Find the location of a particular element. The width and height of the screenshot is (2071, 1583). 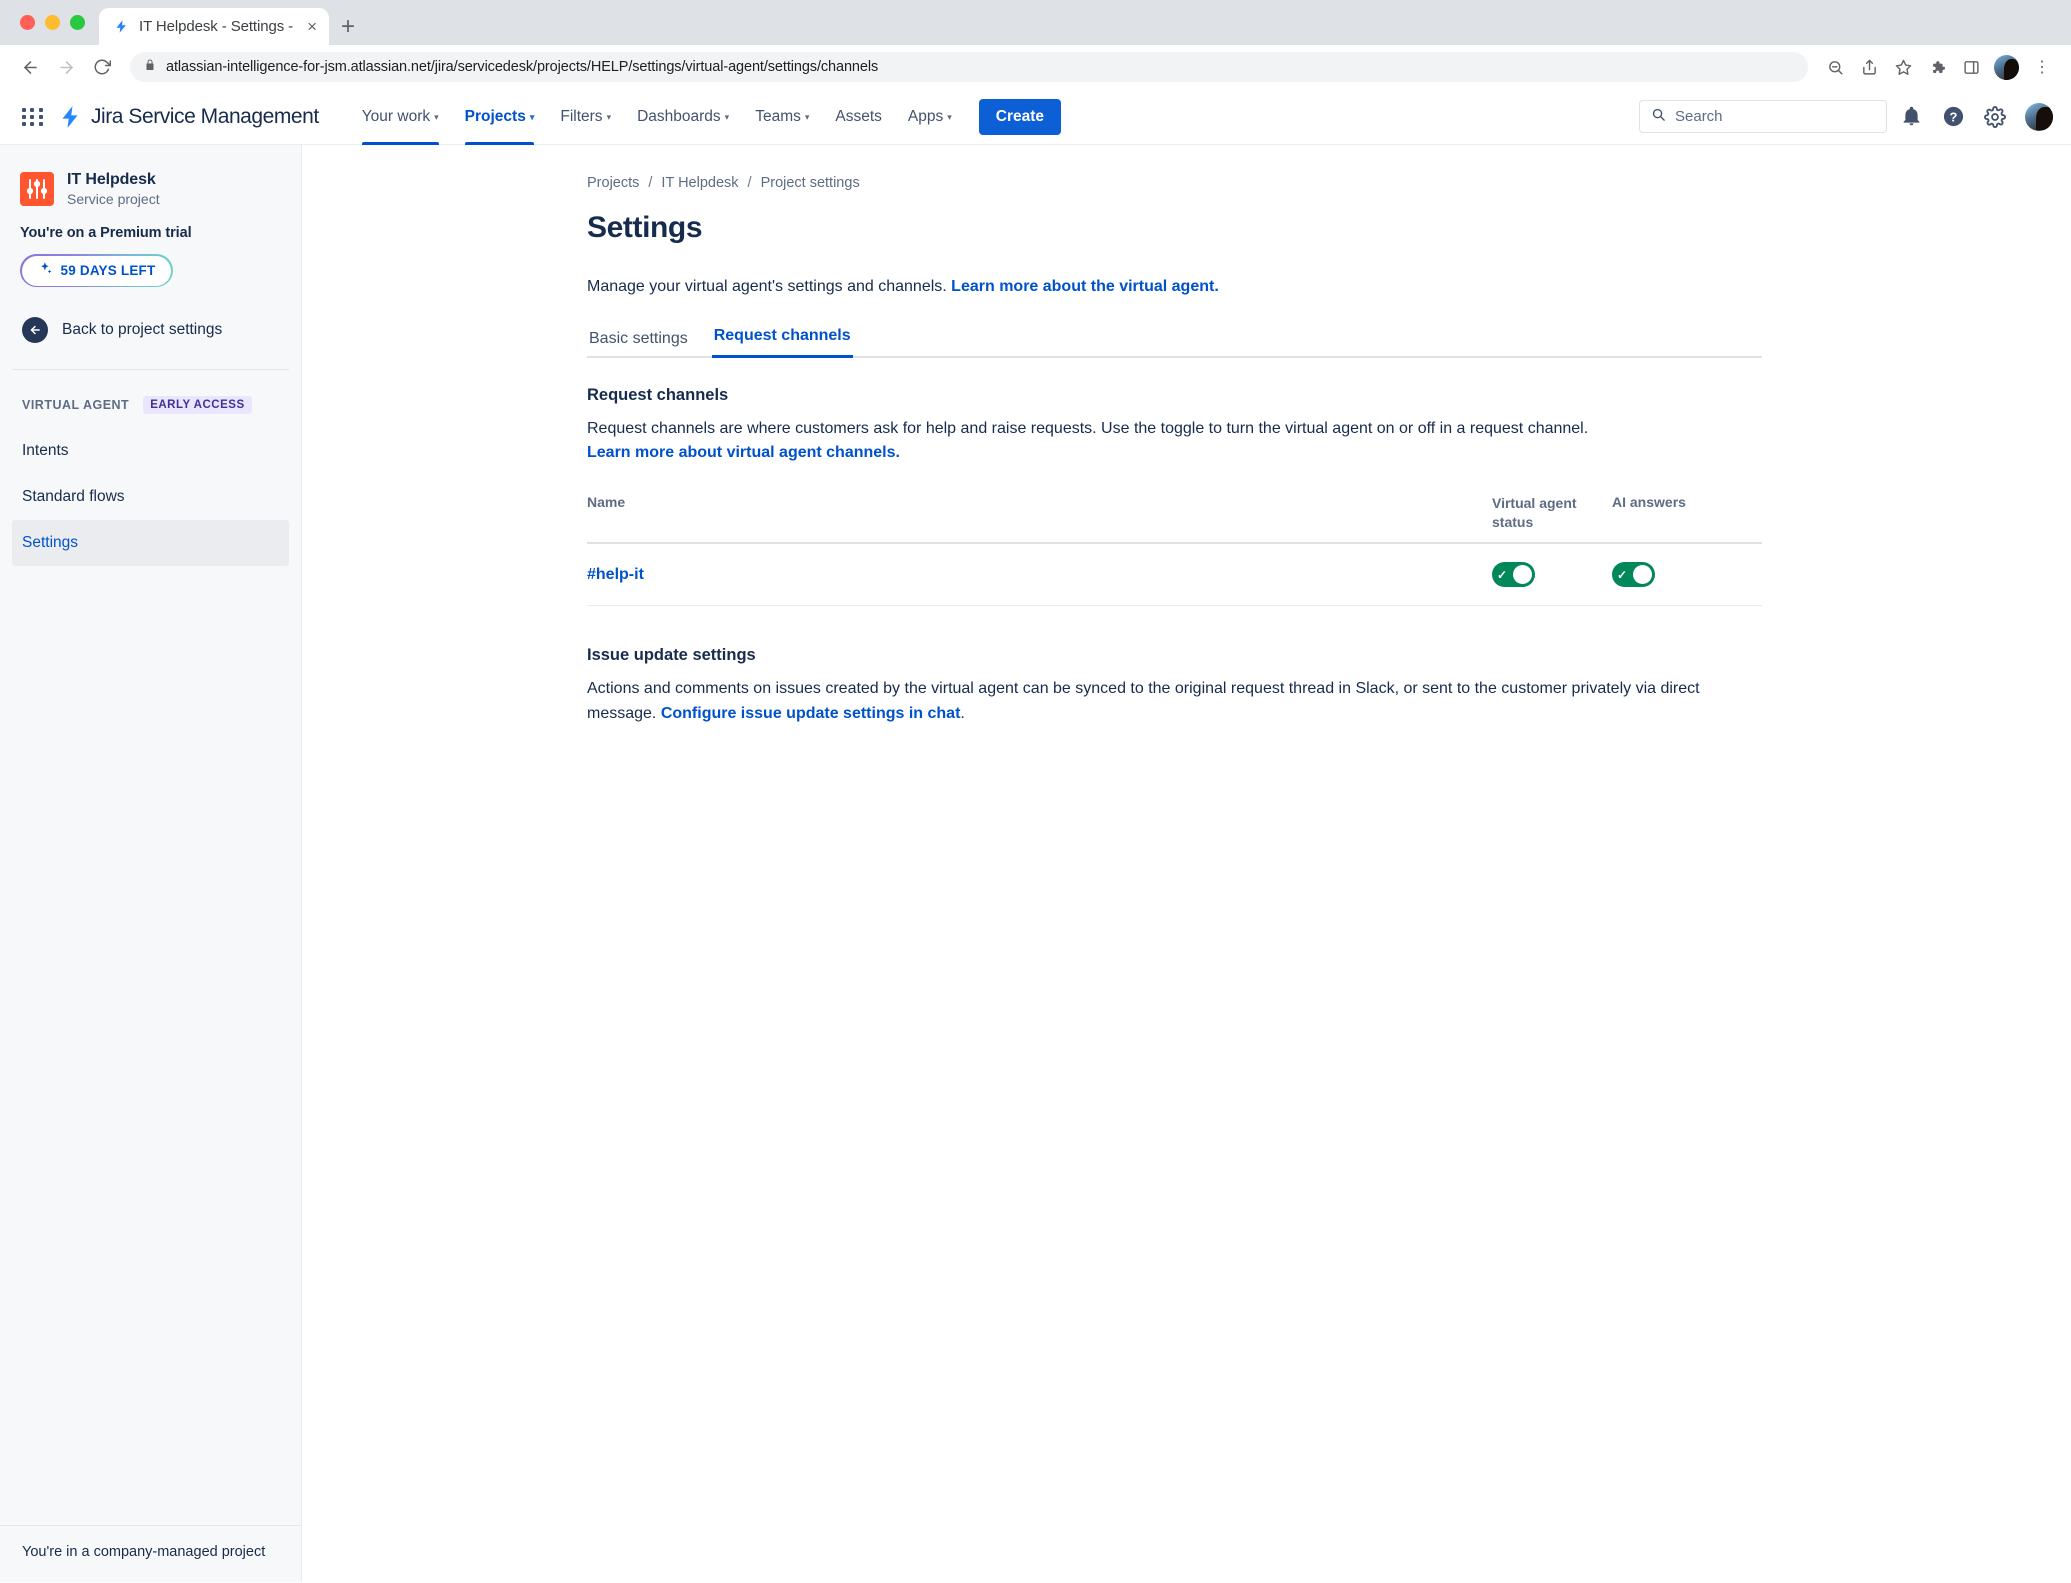

extensions-puzzle-icon is located at coordinates (1937, 67).